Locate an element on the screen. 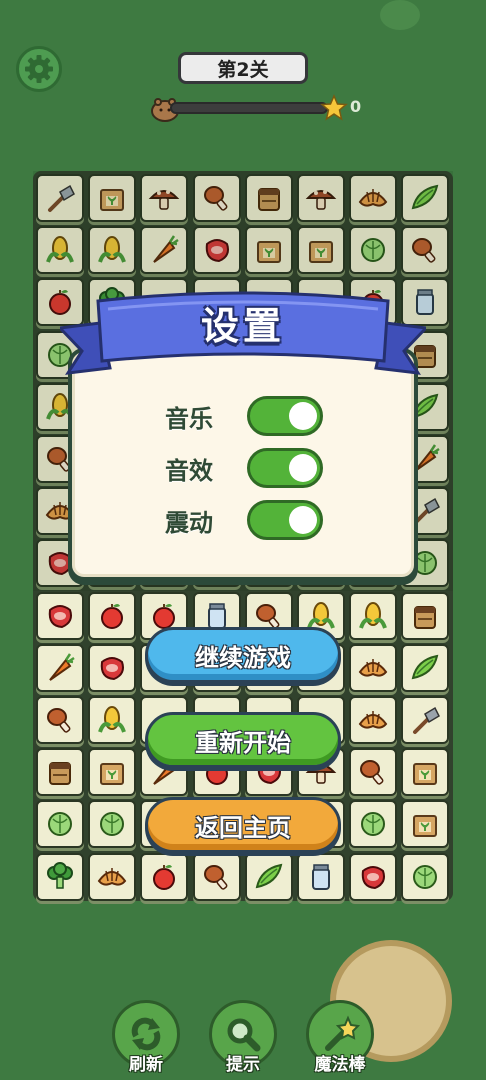 The width and height of the screenshot is (486, 1080). magic-wand-label: 魔法棒 is located at coordinates (340, 1065).